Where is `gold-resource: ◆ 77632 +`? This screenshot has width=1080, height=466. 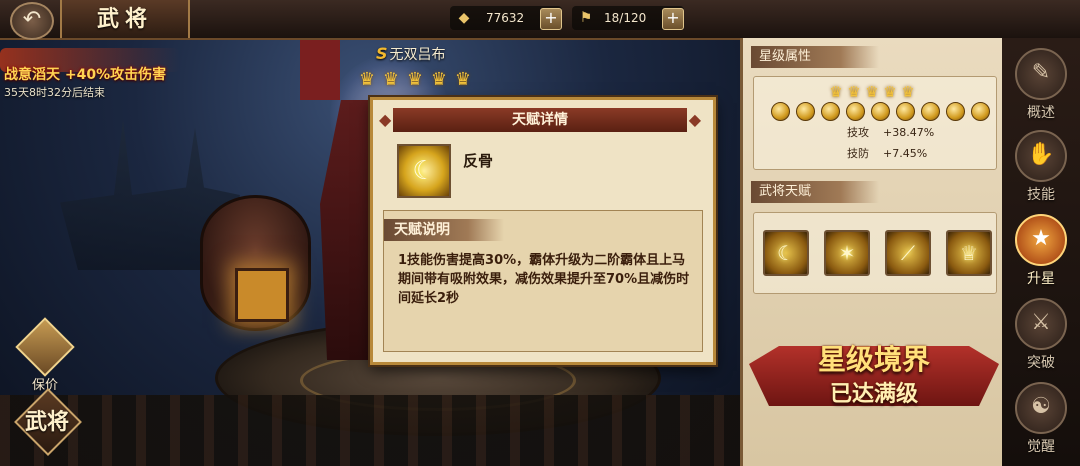 gold-resource: ◆ 77632 + is located at coordinates (506, 18).